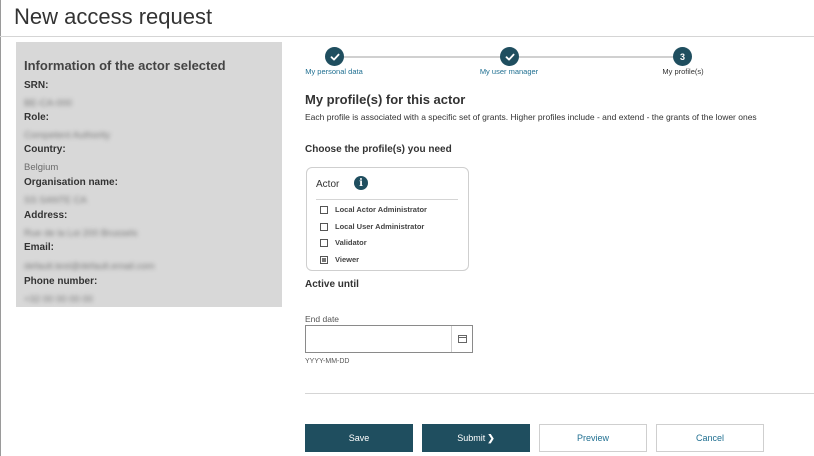 The height and width of the screenshot is (456, 814). I want to click on step-2-check-icon, so click(509, 56).